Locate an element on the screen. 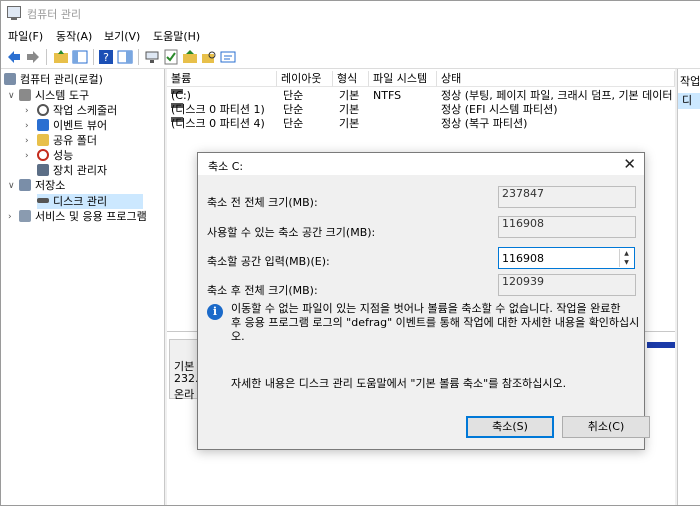 The width and height of the screenshot is (700, 506). volume-status: 정상 (EFI 시스템 파티션) is located at coordinates (499, 109).